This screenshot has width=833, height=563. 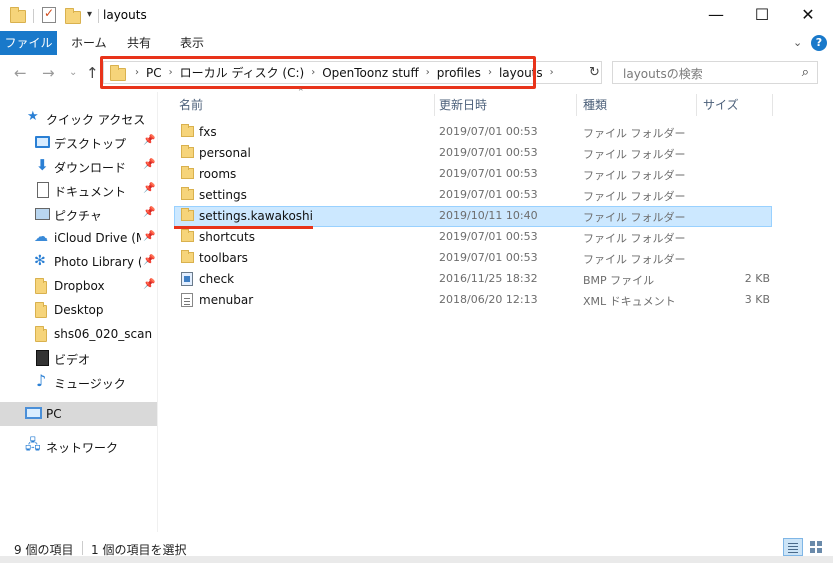 What do you see at coordinates (227, 237) in the screenshot?
I see `file-name: shortcuts` at bounding box center [227, 237].